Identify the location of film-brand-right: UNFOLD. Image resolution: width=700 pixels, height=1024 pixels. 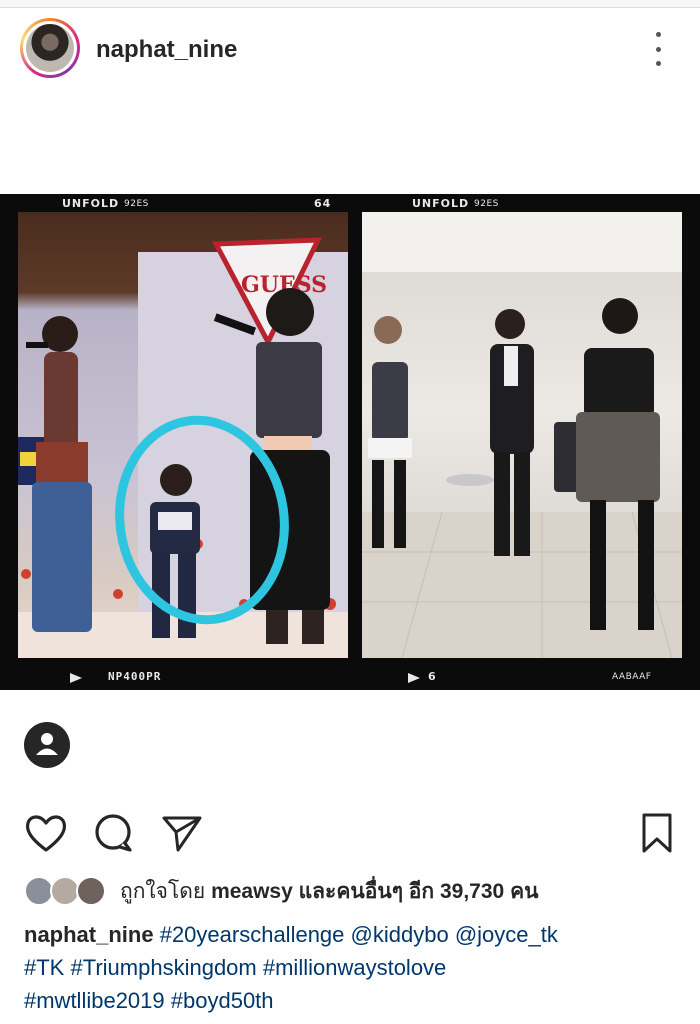
(441, 203).